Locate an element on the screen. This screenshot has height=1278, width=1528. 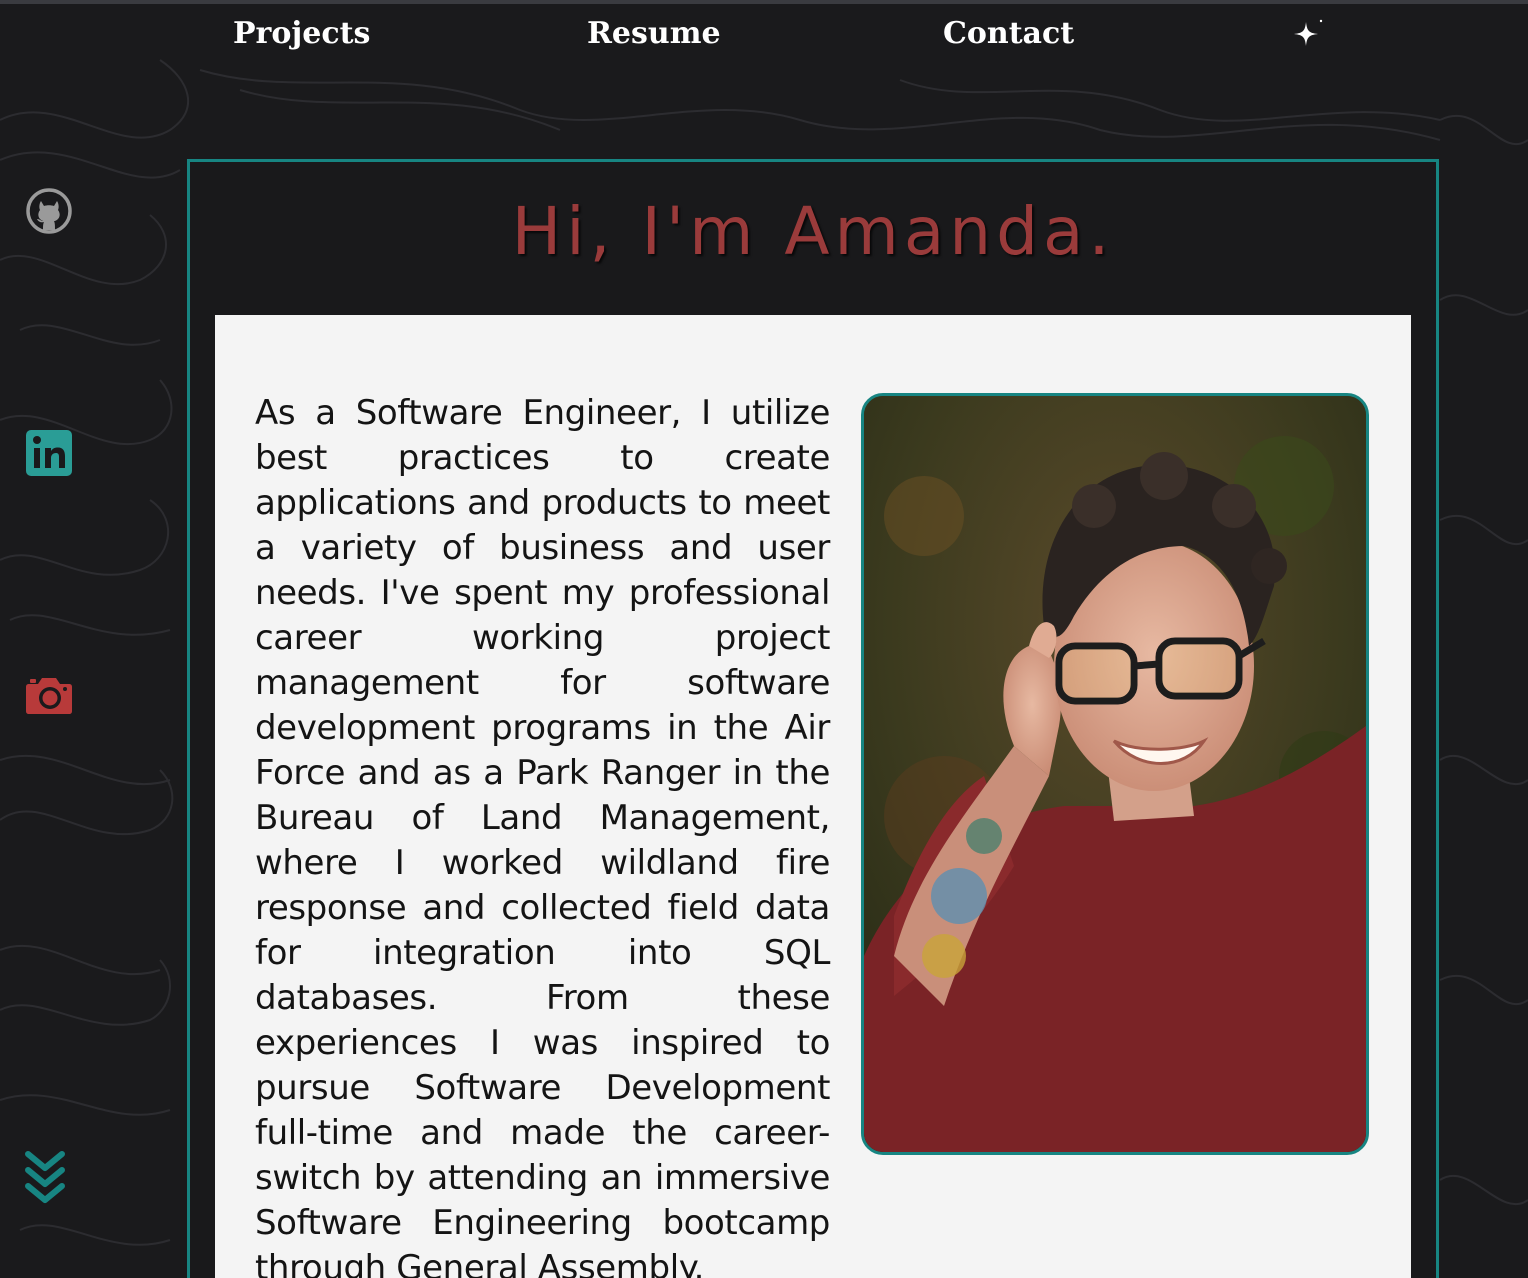
nav-link-contact: Contact is located at coordinates (1008, 34).